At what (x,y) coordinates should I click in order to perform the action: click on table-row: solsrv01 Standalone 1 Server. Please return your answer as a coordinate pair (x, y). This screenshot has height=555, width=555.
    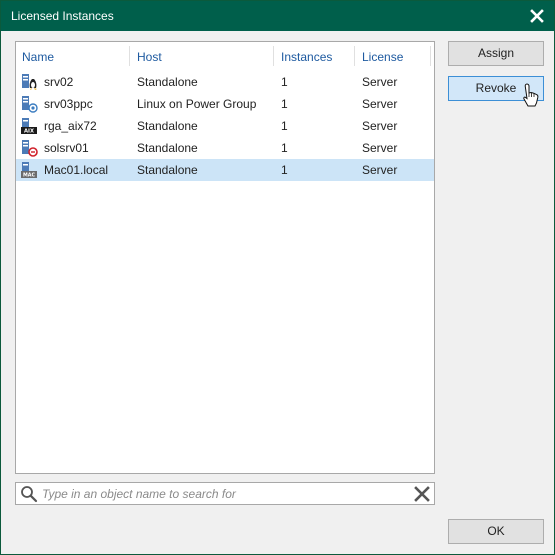
    Looking at the image, I should click on (225, 148).